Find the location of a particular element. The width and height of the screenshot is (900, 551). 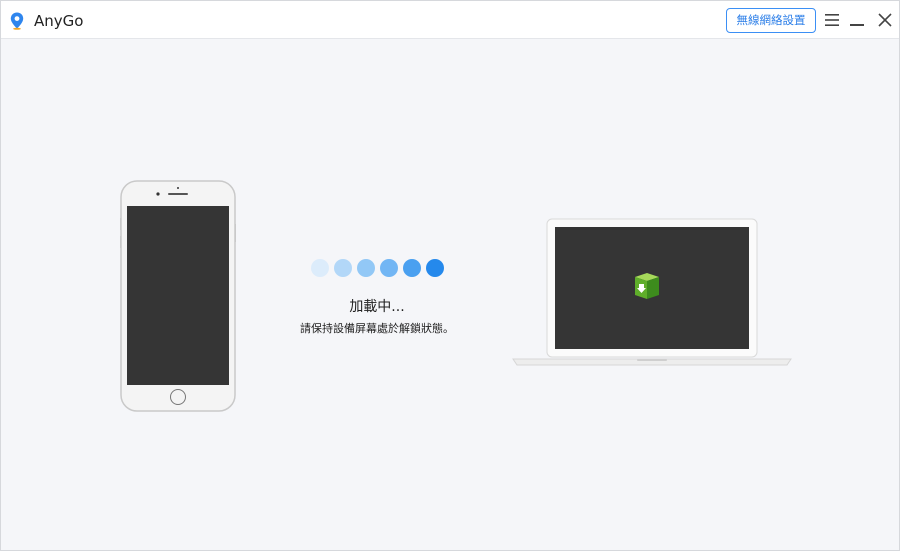

app-logo-icon is located at coordinates (17, 21).